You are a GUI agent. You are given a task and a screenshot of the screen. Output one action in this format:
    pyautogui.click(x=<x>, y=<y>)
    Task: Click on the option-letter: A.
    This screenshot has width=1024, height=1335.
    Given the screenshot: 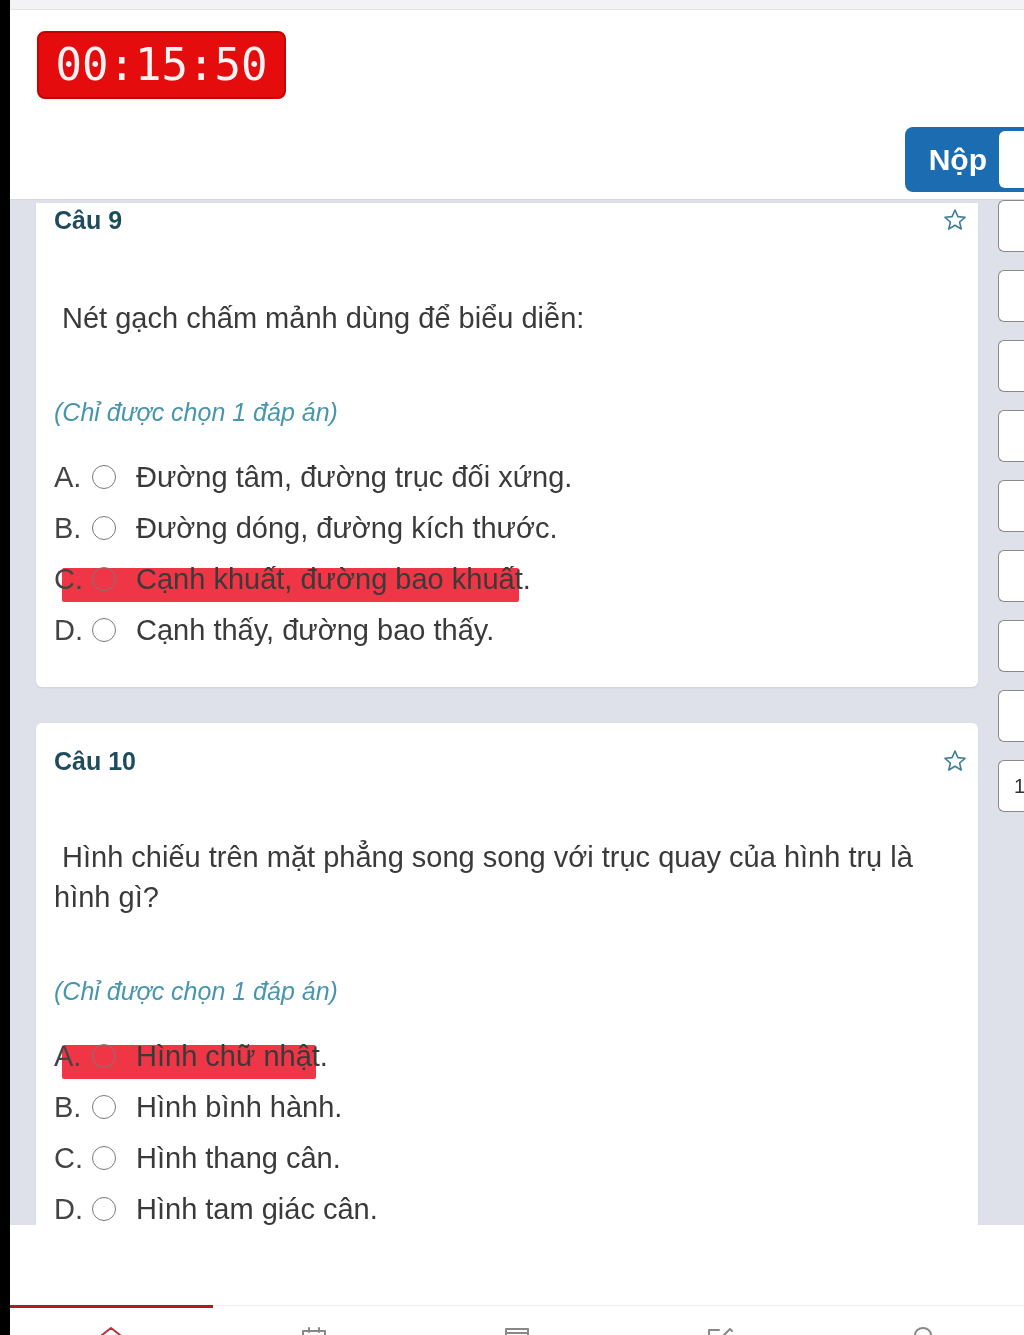 What is the action you would take?
    pyautogui.click(x=68, y=477)
    